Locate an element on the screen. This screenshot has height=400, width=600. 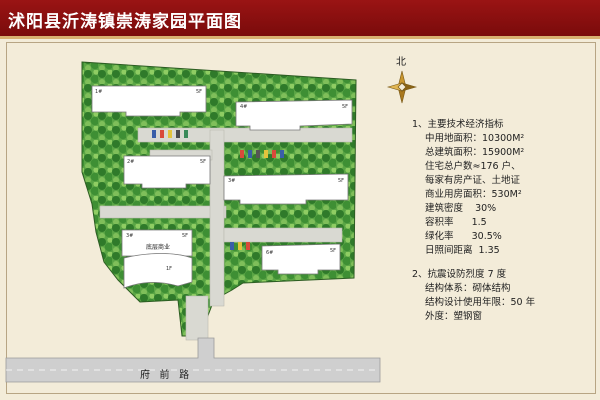
building-3: 3# 5F is located at coordinates (286, 189).